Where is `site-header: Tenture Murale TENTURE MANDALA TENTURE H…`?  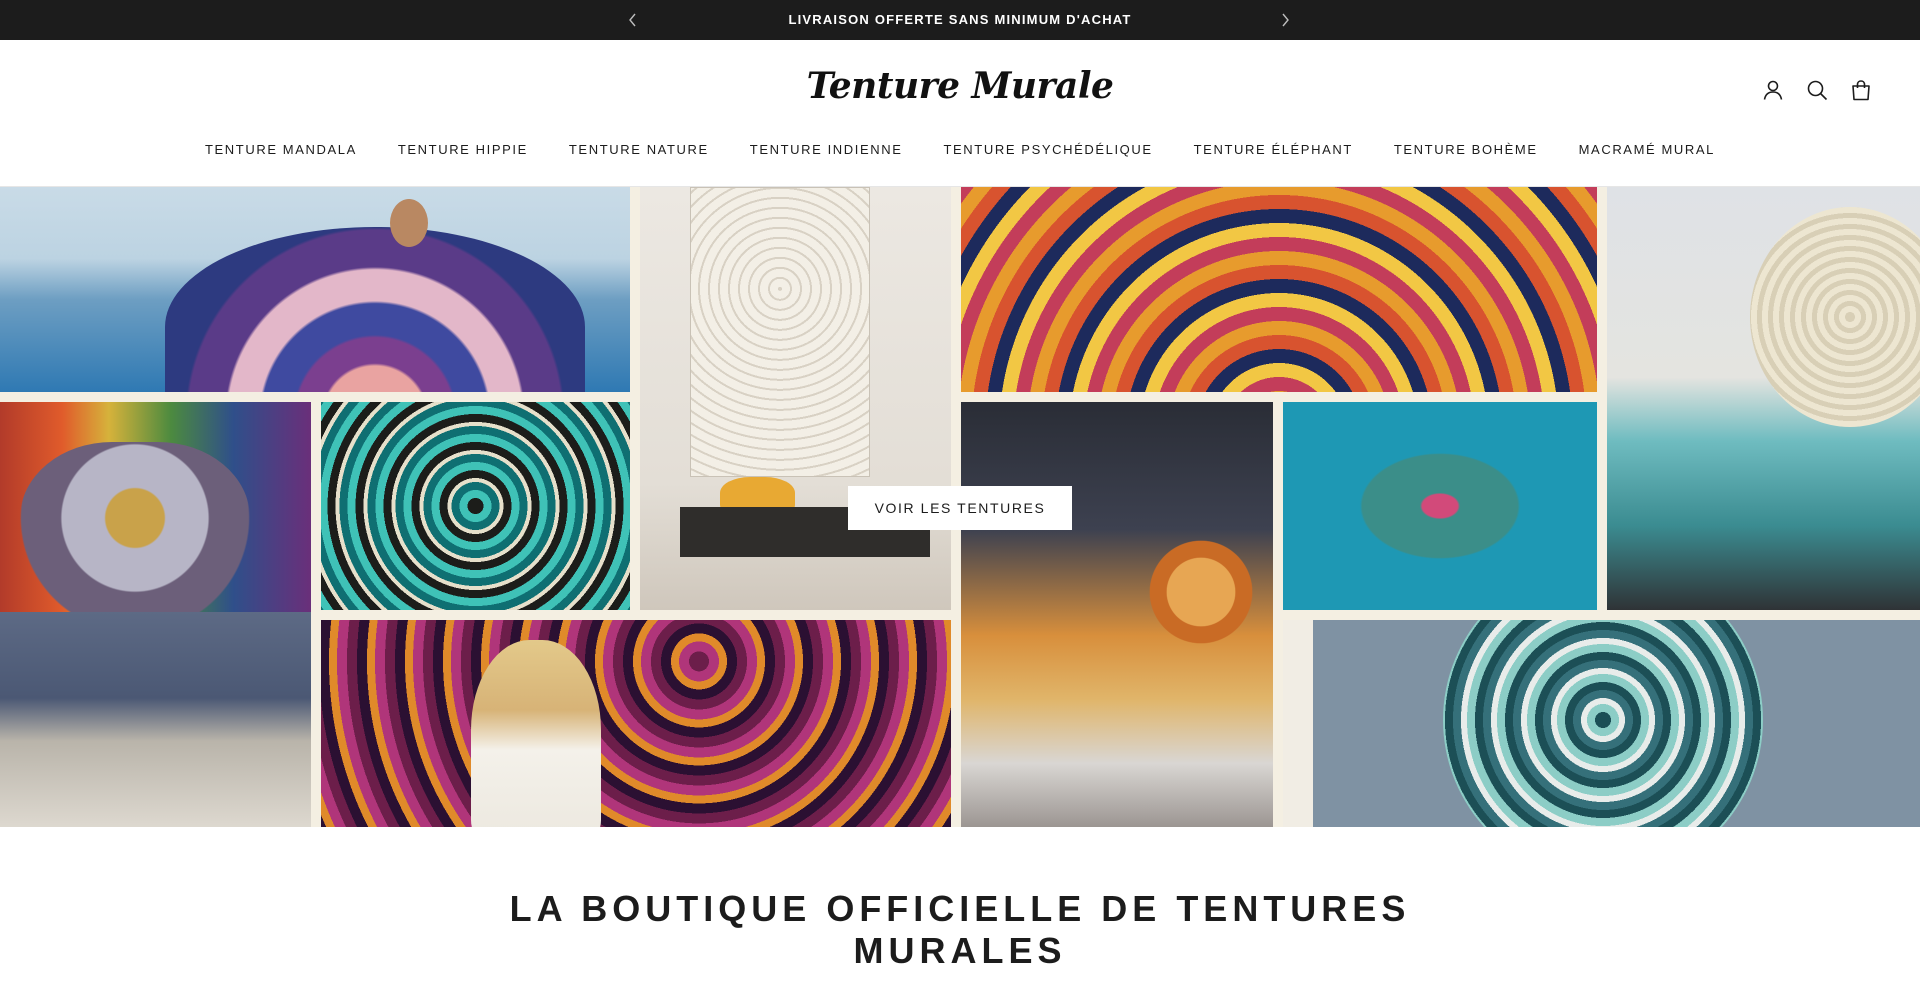
site-header: Tenture Murale TENTURE MANDALA TENTURE H… is located at coordinates (960, 113).